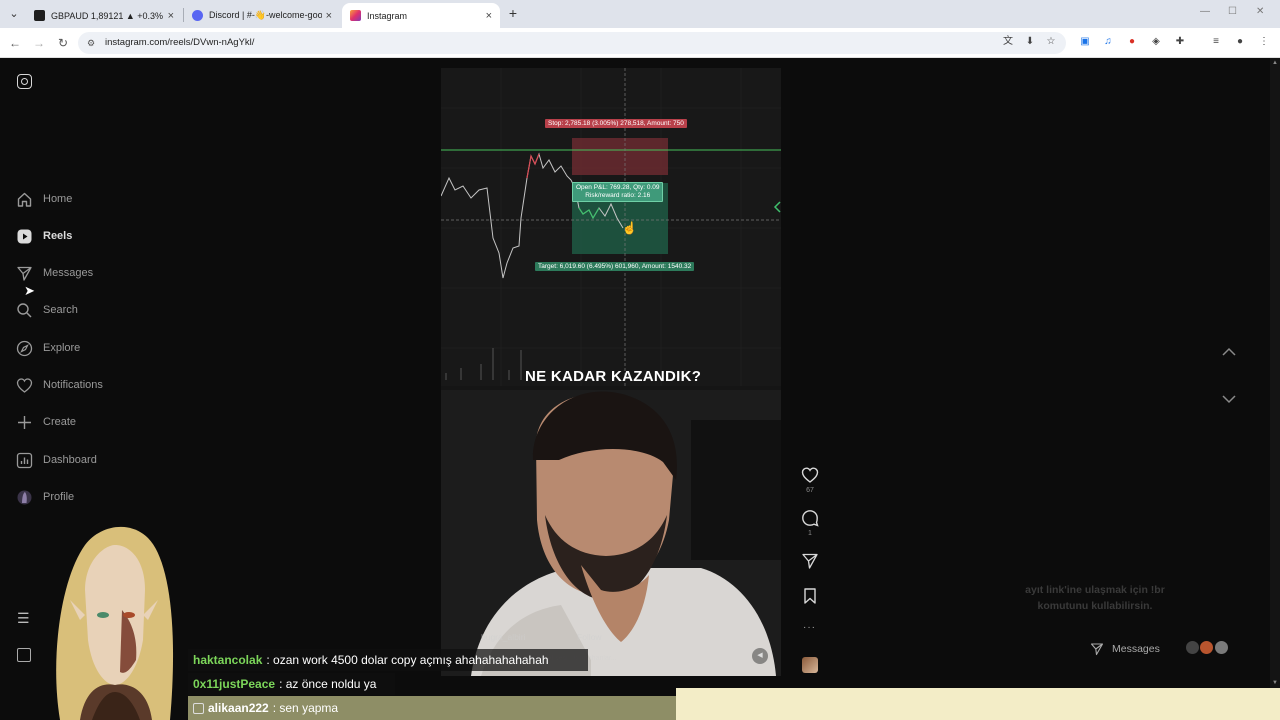 This screenshot has width=1280, height=720. I want to click on tab-discord: Discord | #-👋-welcome-good ×, so click(262, 15).